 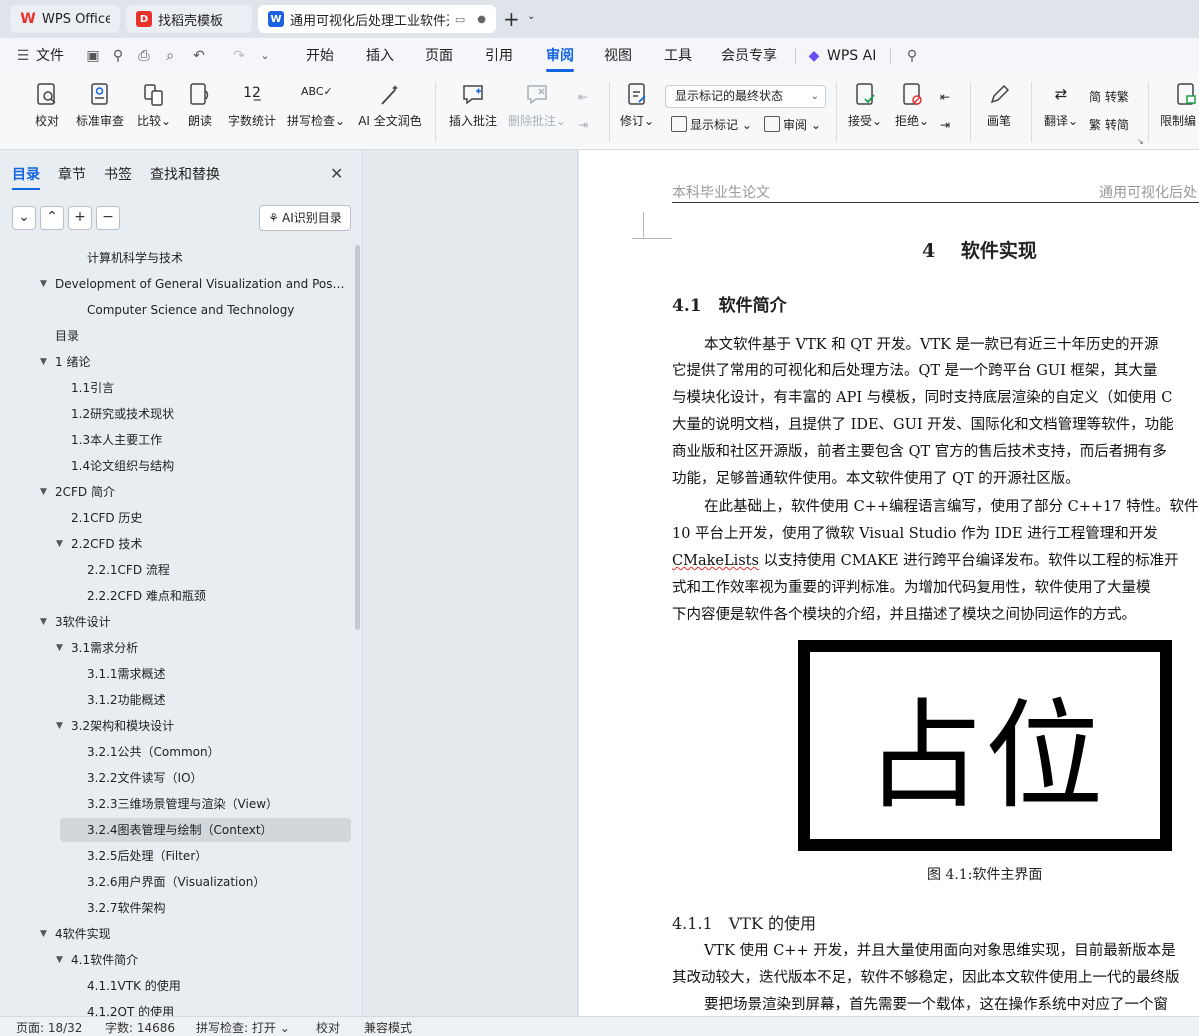 What do you see at coordinates (208, 518) in the screenshot?
I see `toc-item: 2.1CFD 历史` at bounding box center [208, 518].